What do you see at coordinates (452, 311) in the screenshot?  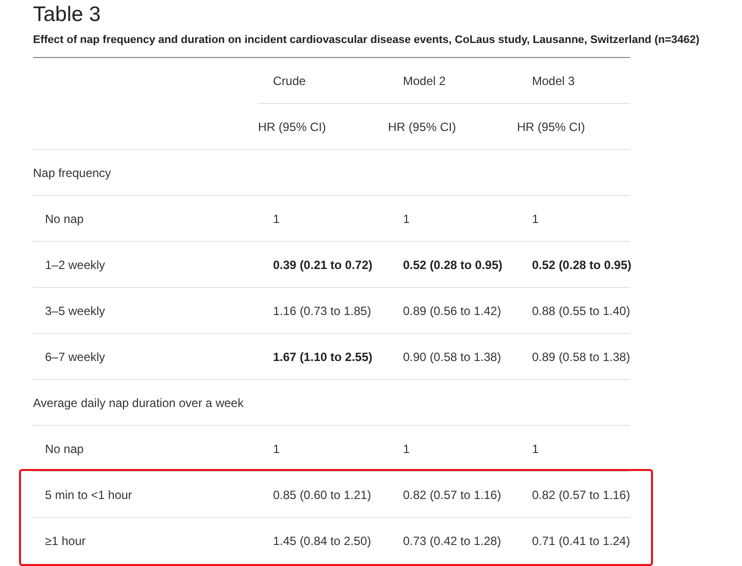 I see `table-cell-text: 0.89 (0.56 to 1.42)` at bounding box center [452, 311].